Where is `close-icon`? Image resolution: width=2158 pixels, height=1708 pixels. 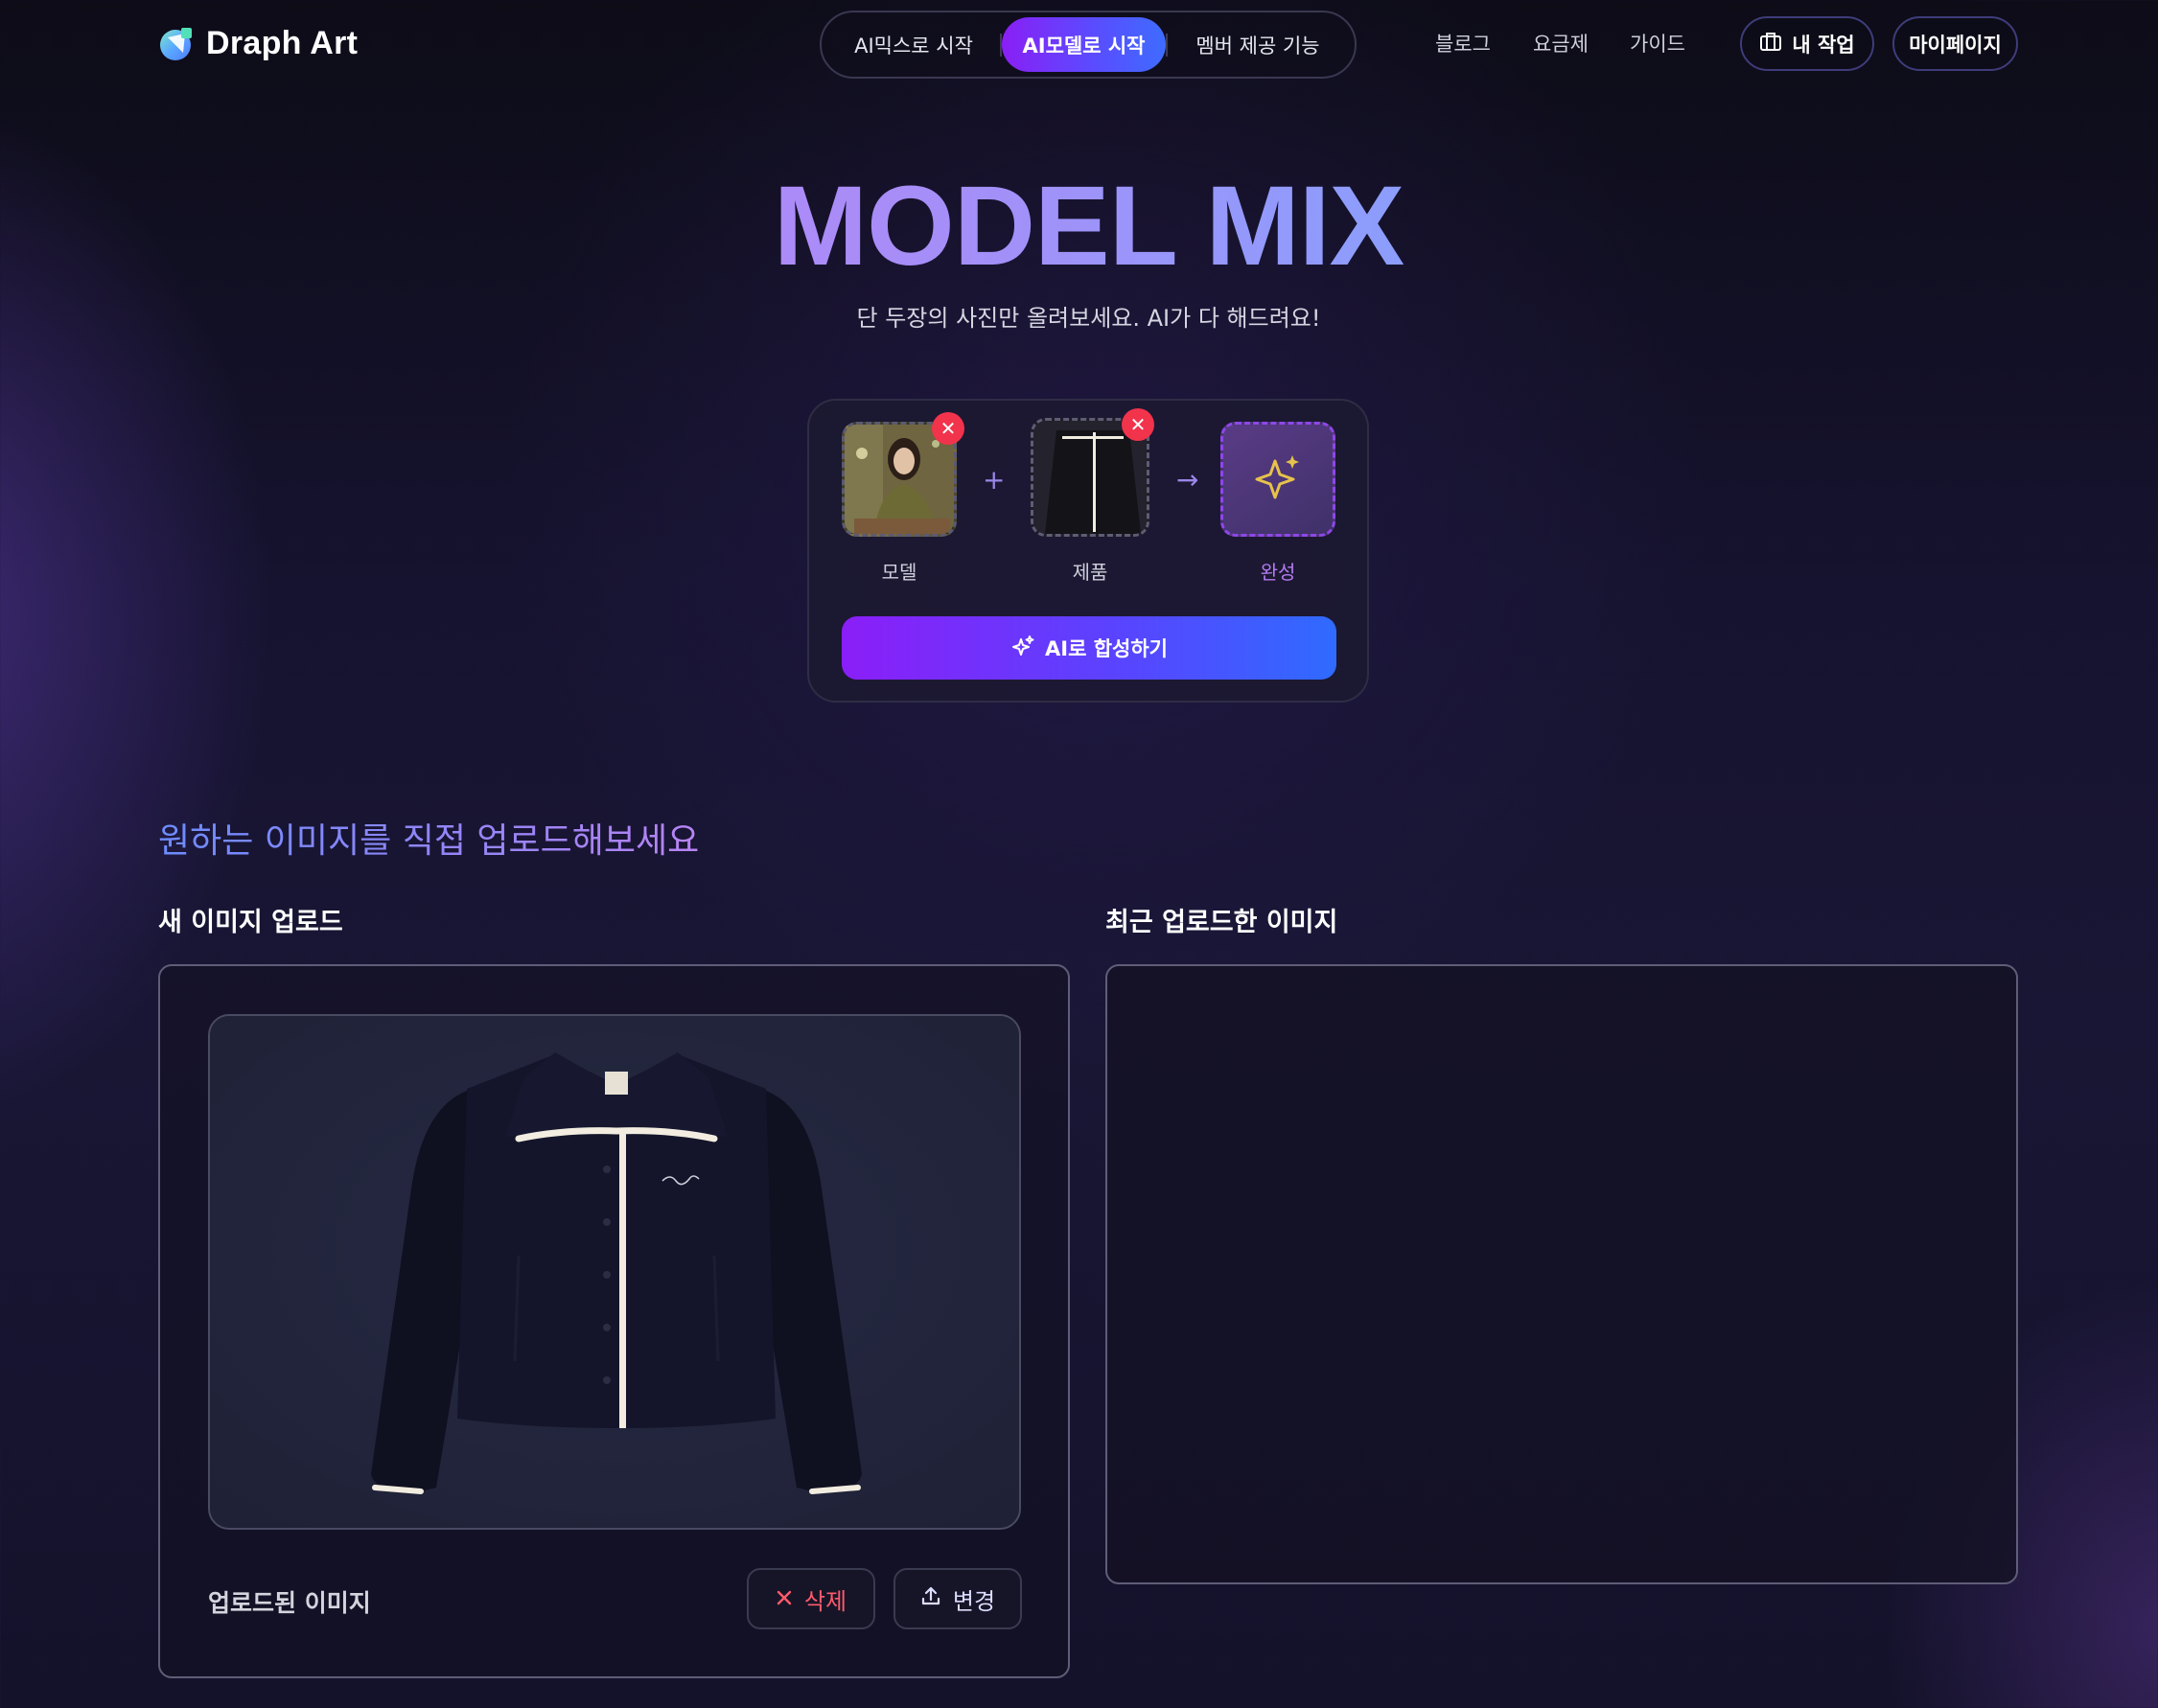
close-icon is located at coordinates (784, 1598).